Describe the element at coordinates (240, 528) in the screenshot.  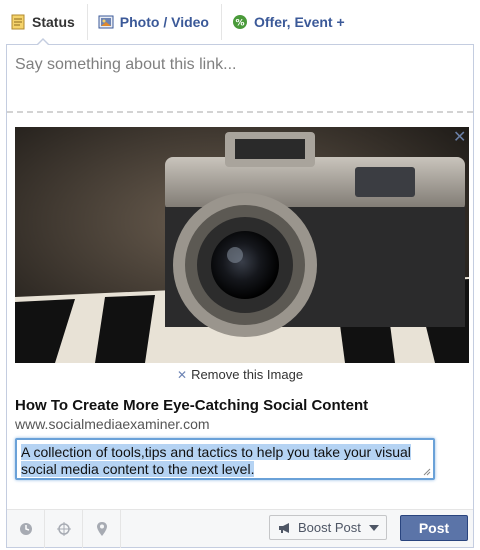
I see `composer-footer: Boost Post Post` at that location.